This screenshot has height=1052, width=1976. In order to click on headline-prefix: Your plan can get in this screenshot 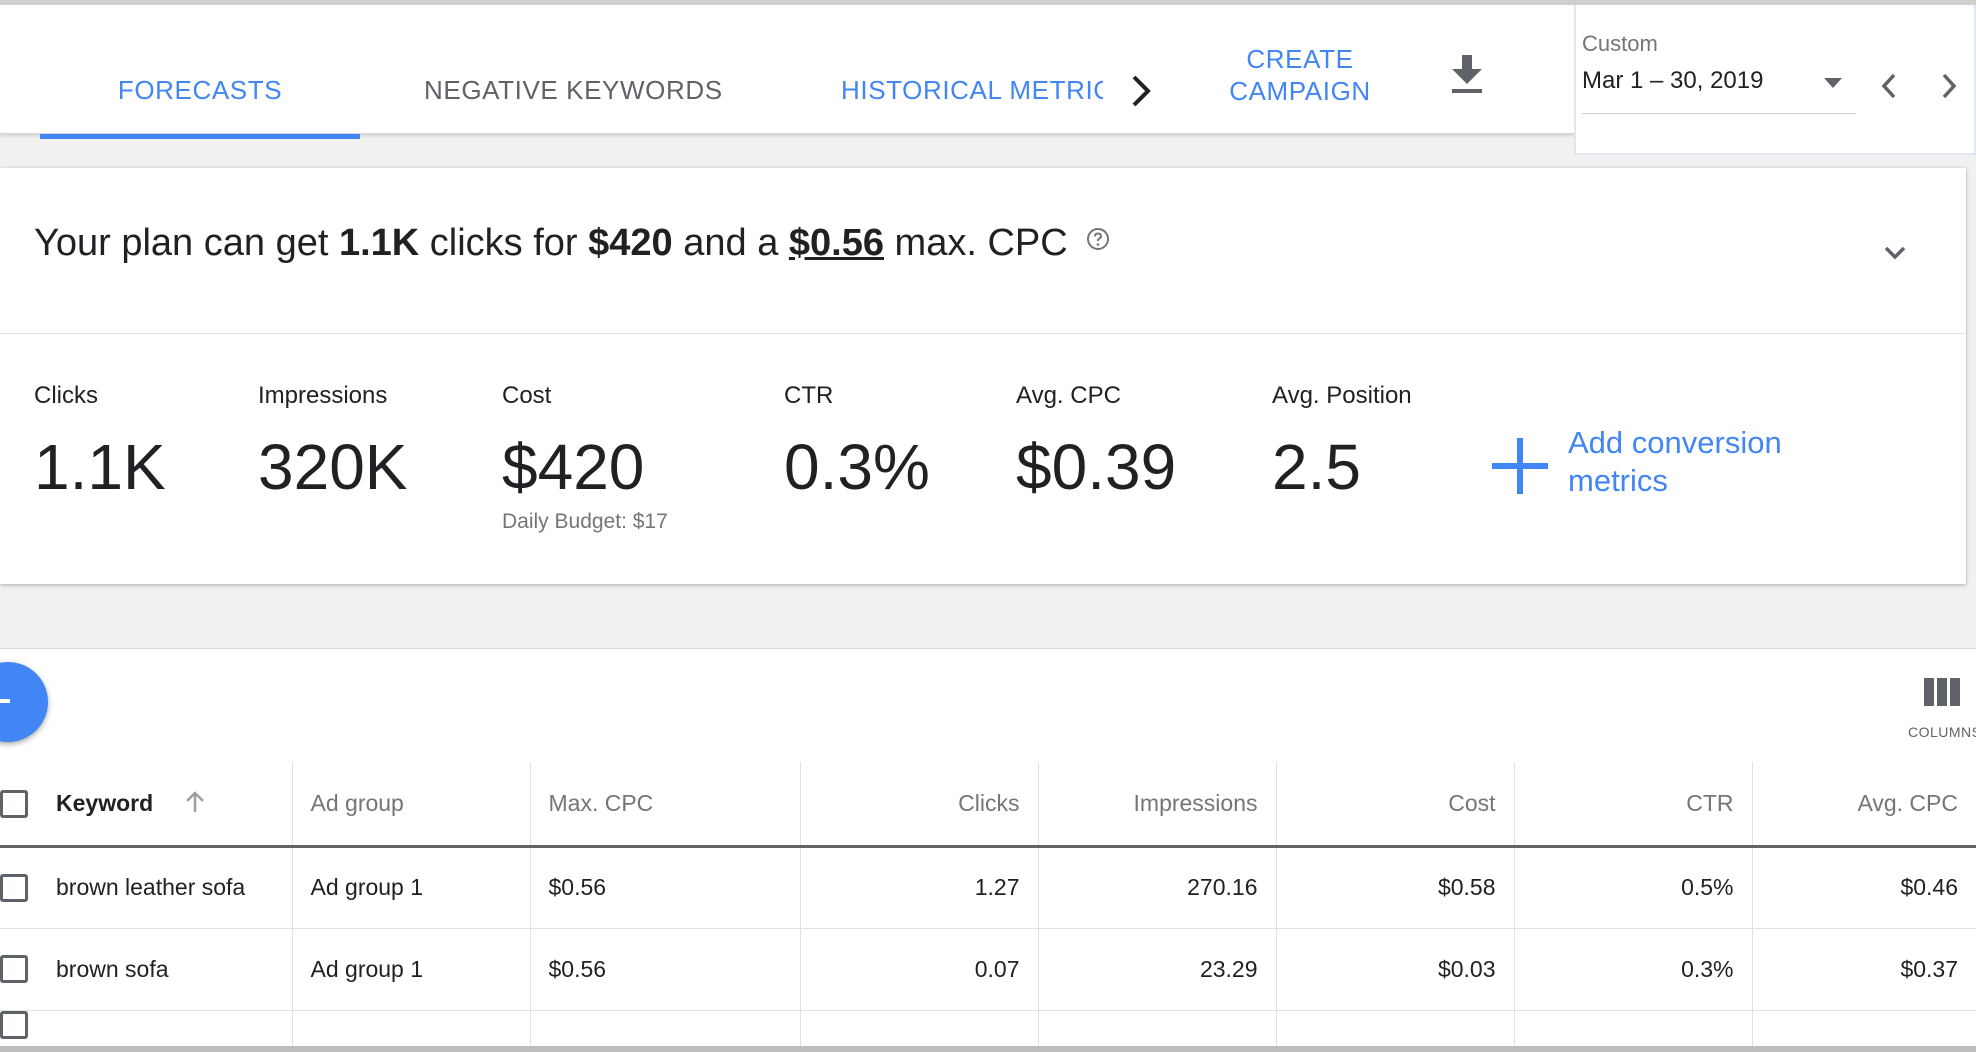, I will do `click(186, 243)`.